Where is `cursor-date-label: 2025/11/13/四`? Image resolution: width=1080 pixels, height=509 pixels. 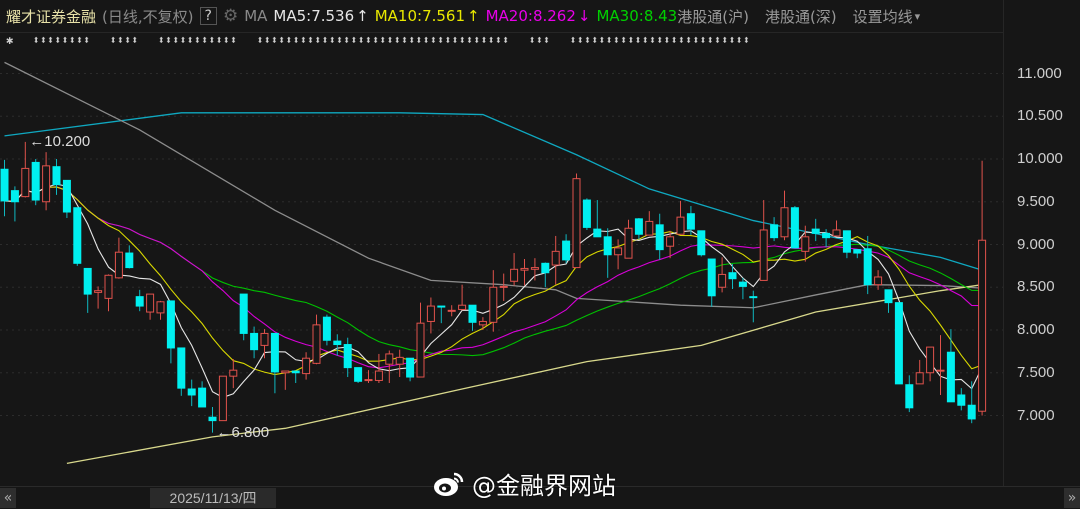 cursor-date-label: 2025/11/13/四 is located at coordinates (213, 498).